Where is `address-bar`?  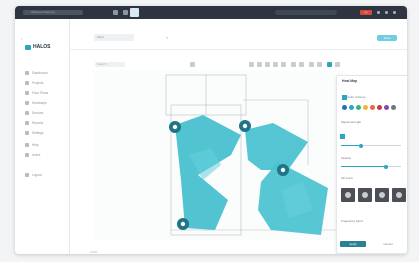
address-bar is located at coordinates (306, 12).